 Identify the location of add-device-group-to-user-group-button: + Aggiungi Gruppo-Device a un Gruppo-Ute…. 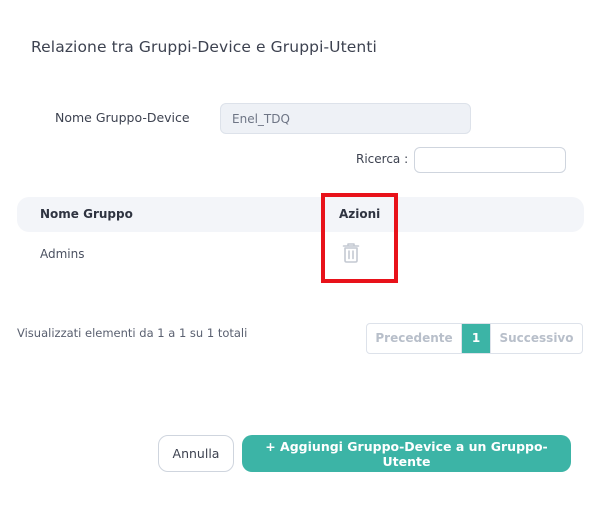
(406, 453).